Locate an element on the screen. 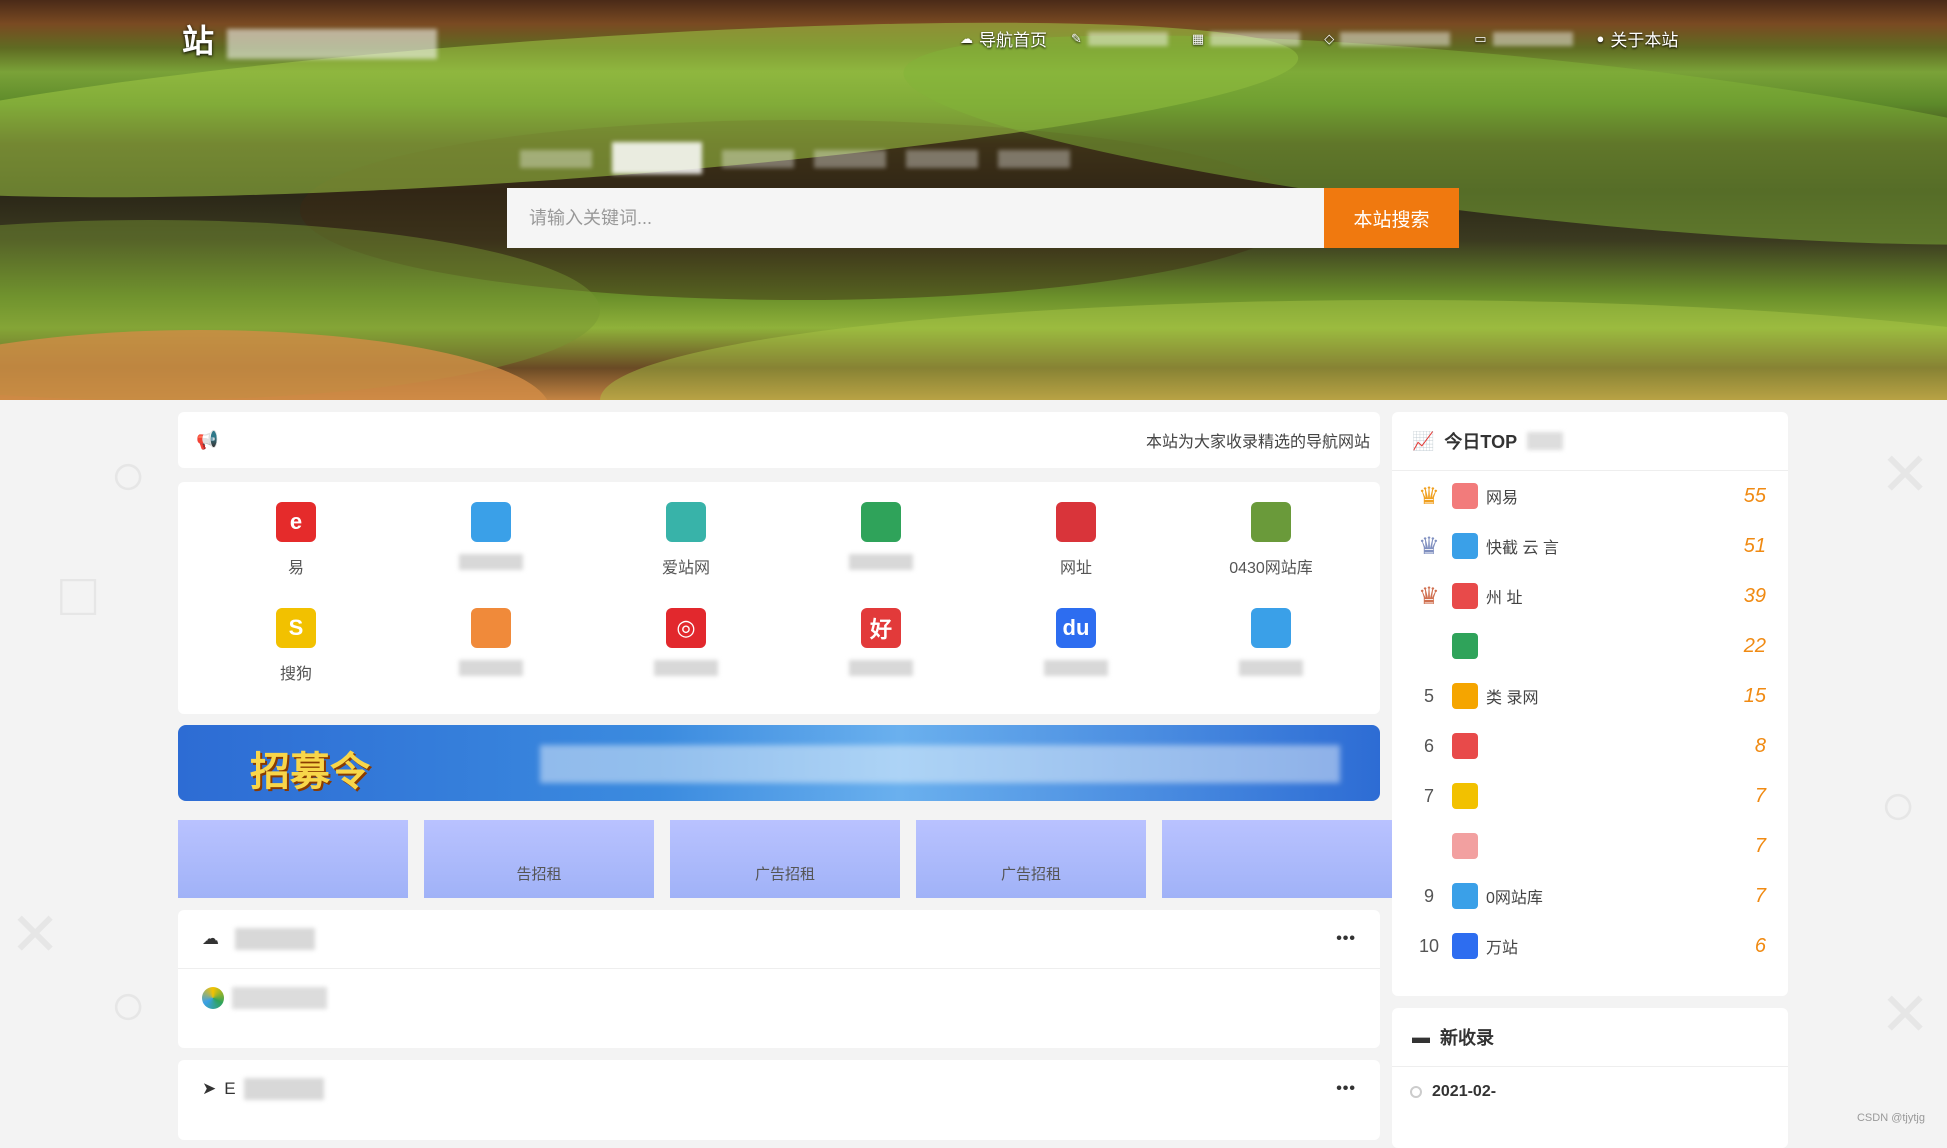  site-tile: e易 is located at coordinates (296, 539).